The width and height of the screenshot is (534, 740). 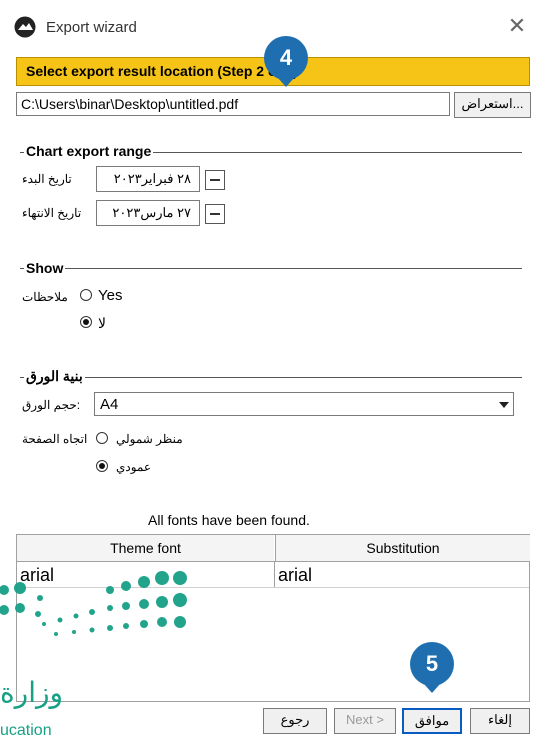 I want to click on start-date-label: تاريخ البدء, so click(x=47, y=179).